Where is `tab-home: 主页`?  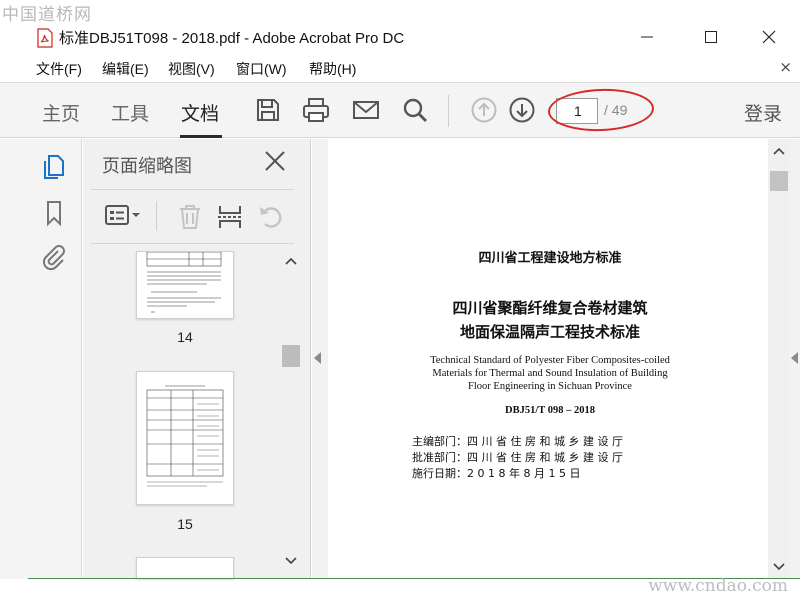 tab-home: 主页 is located at coordinates (61, 112).